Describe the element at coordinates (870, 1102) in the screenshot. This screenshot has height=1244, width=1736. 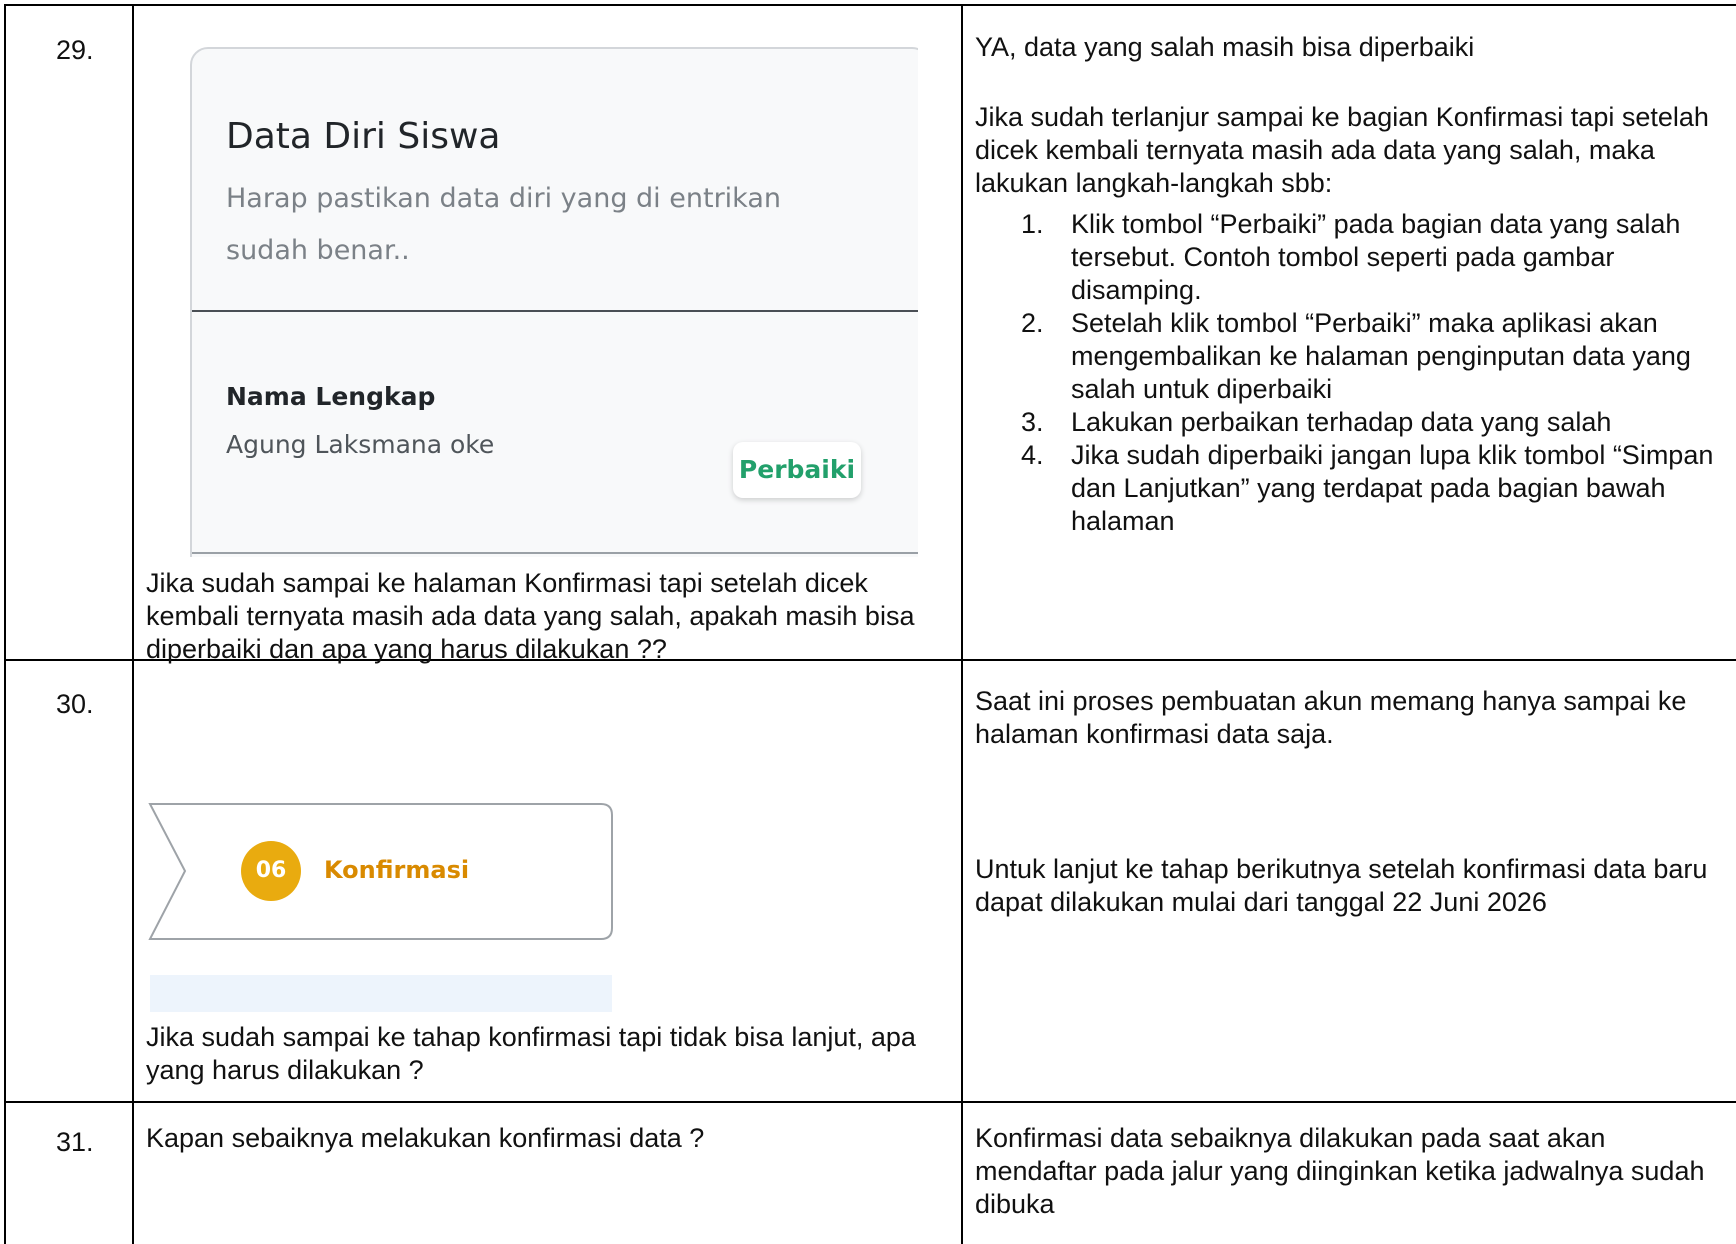
I see `row-divider` at that location.